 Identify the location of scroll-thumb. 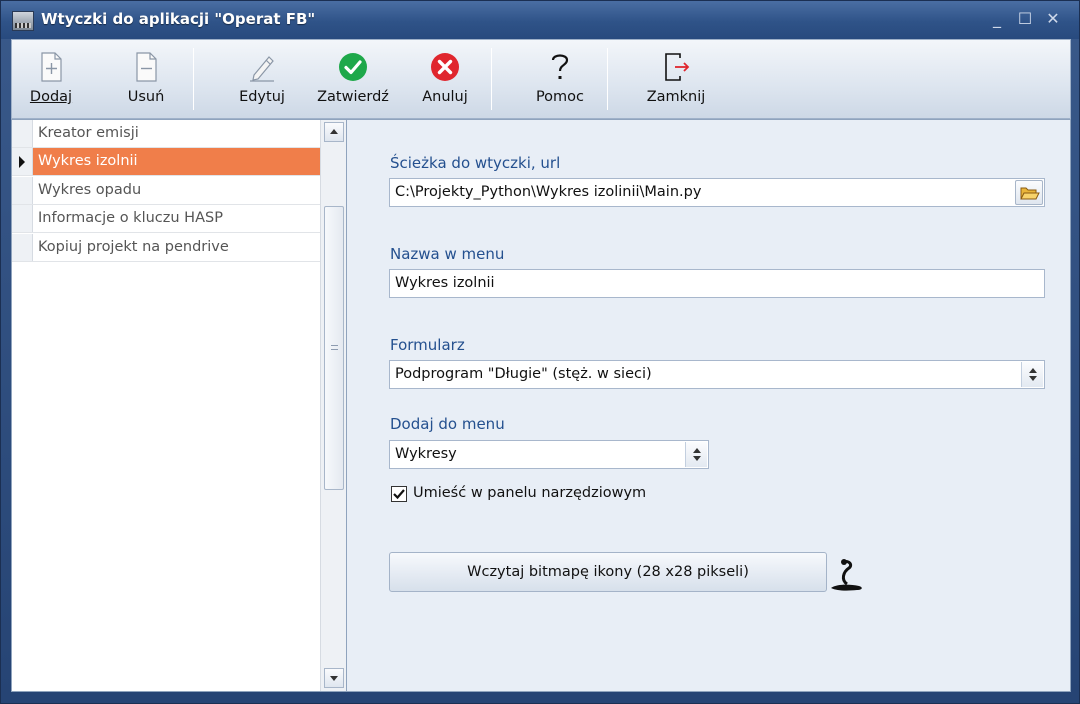
(334, 348).